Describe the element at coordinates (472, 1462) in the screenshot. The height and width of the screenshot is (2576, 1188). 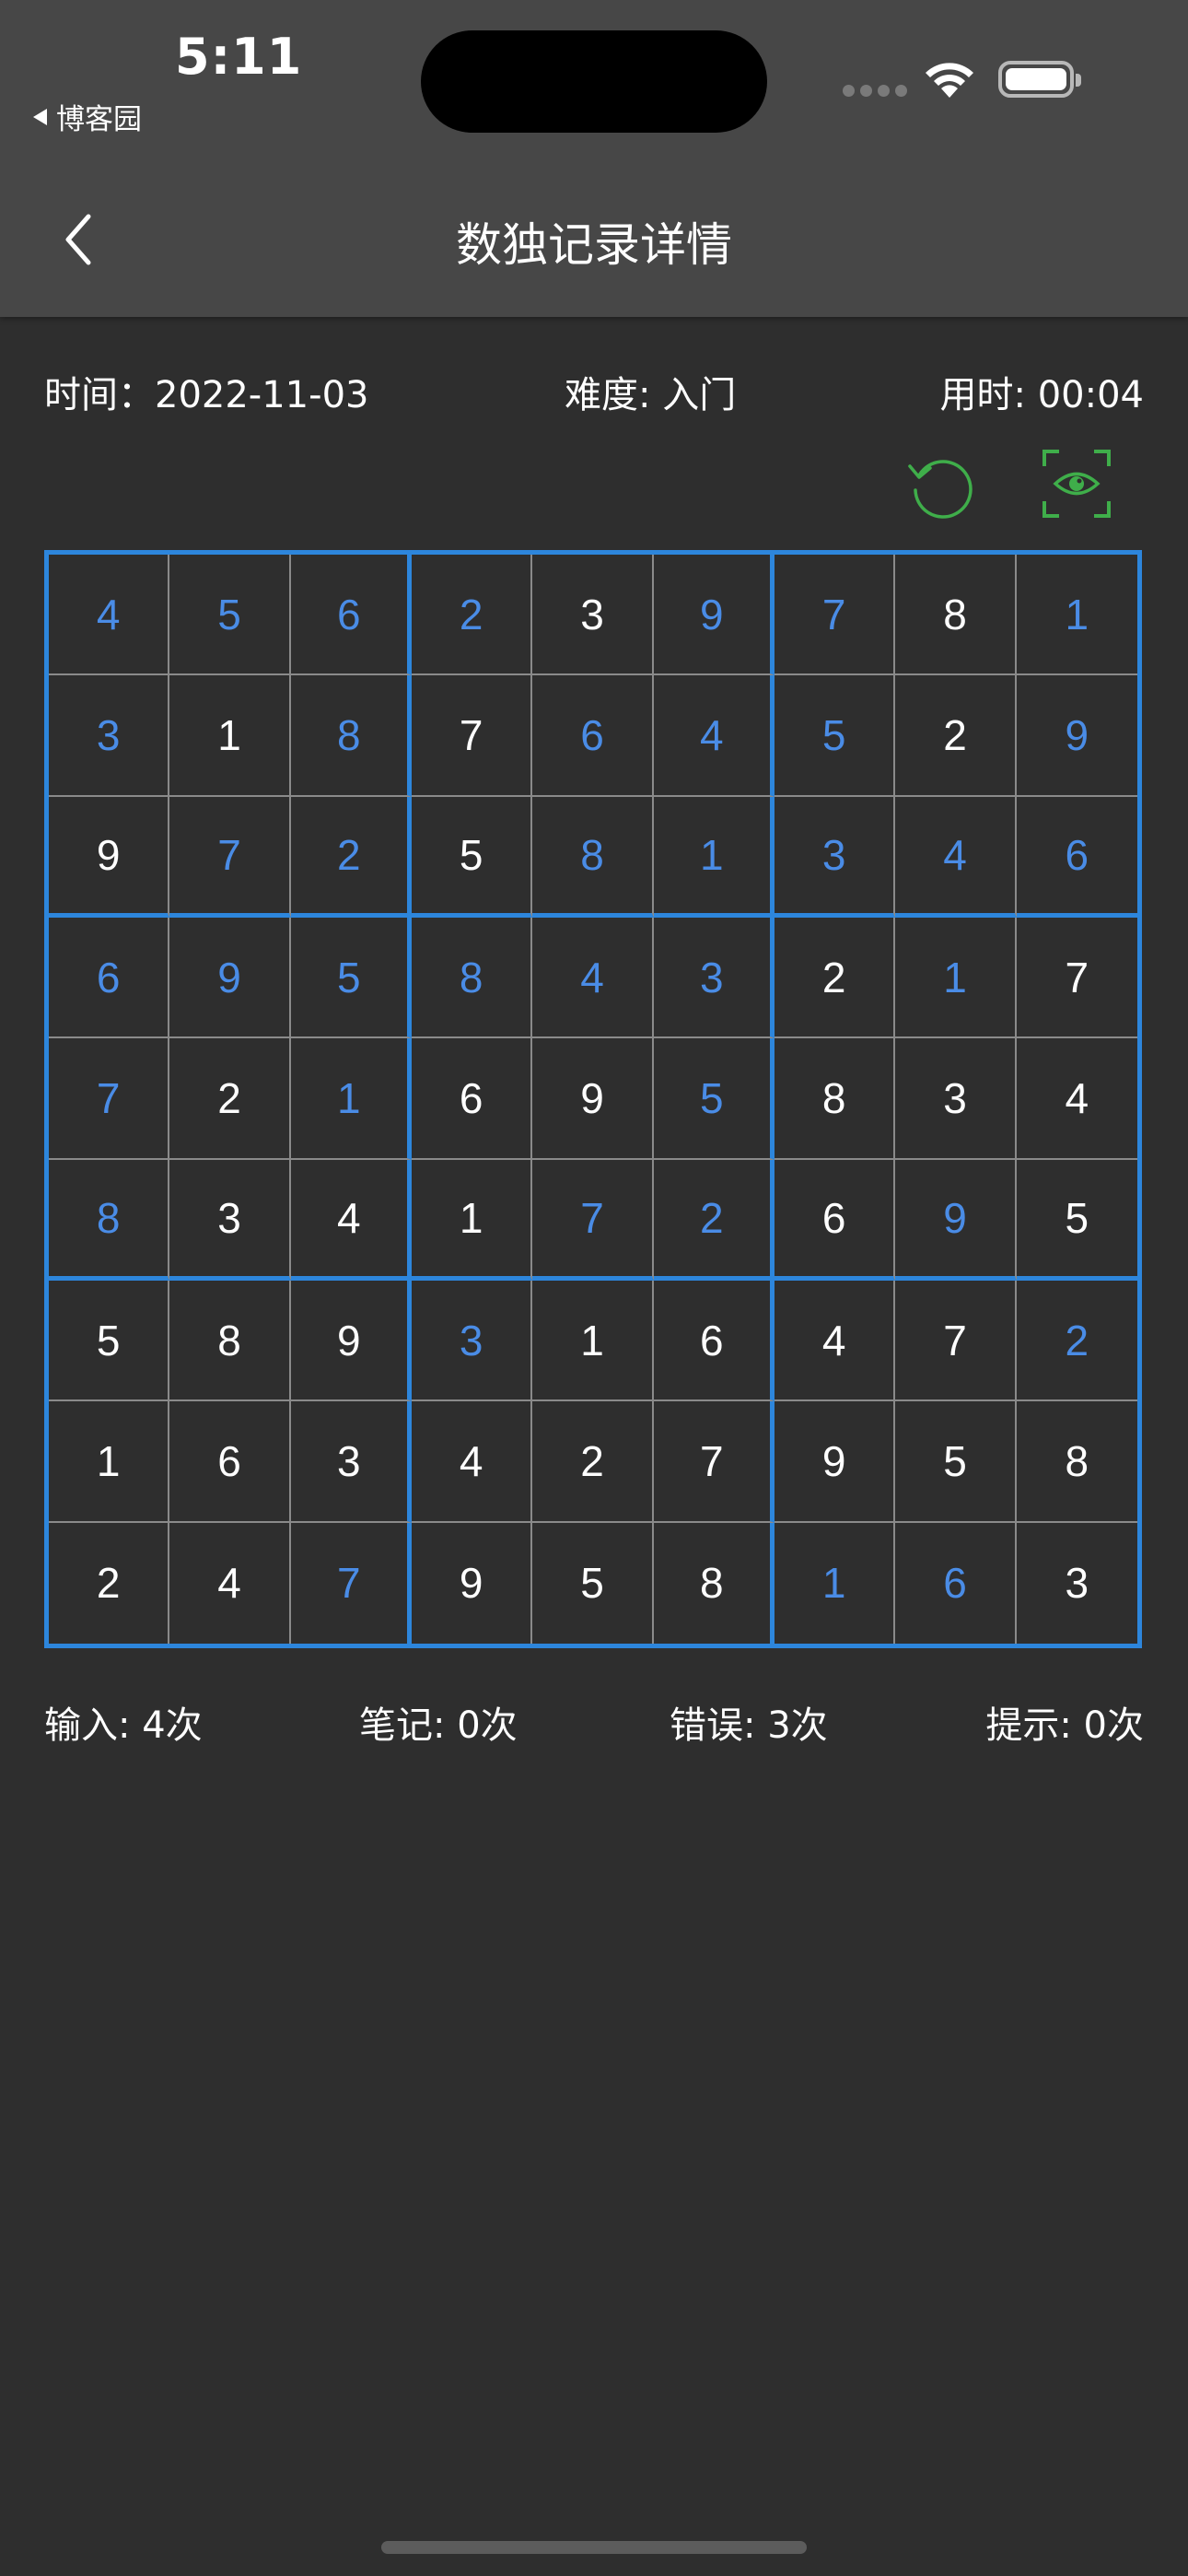
I see `sudoku-cell-r8c4: 4` at that location.